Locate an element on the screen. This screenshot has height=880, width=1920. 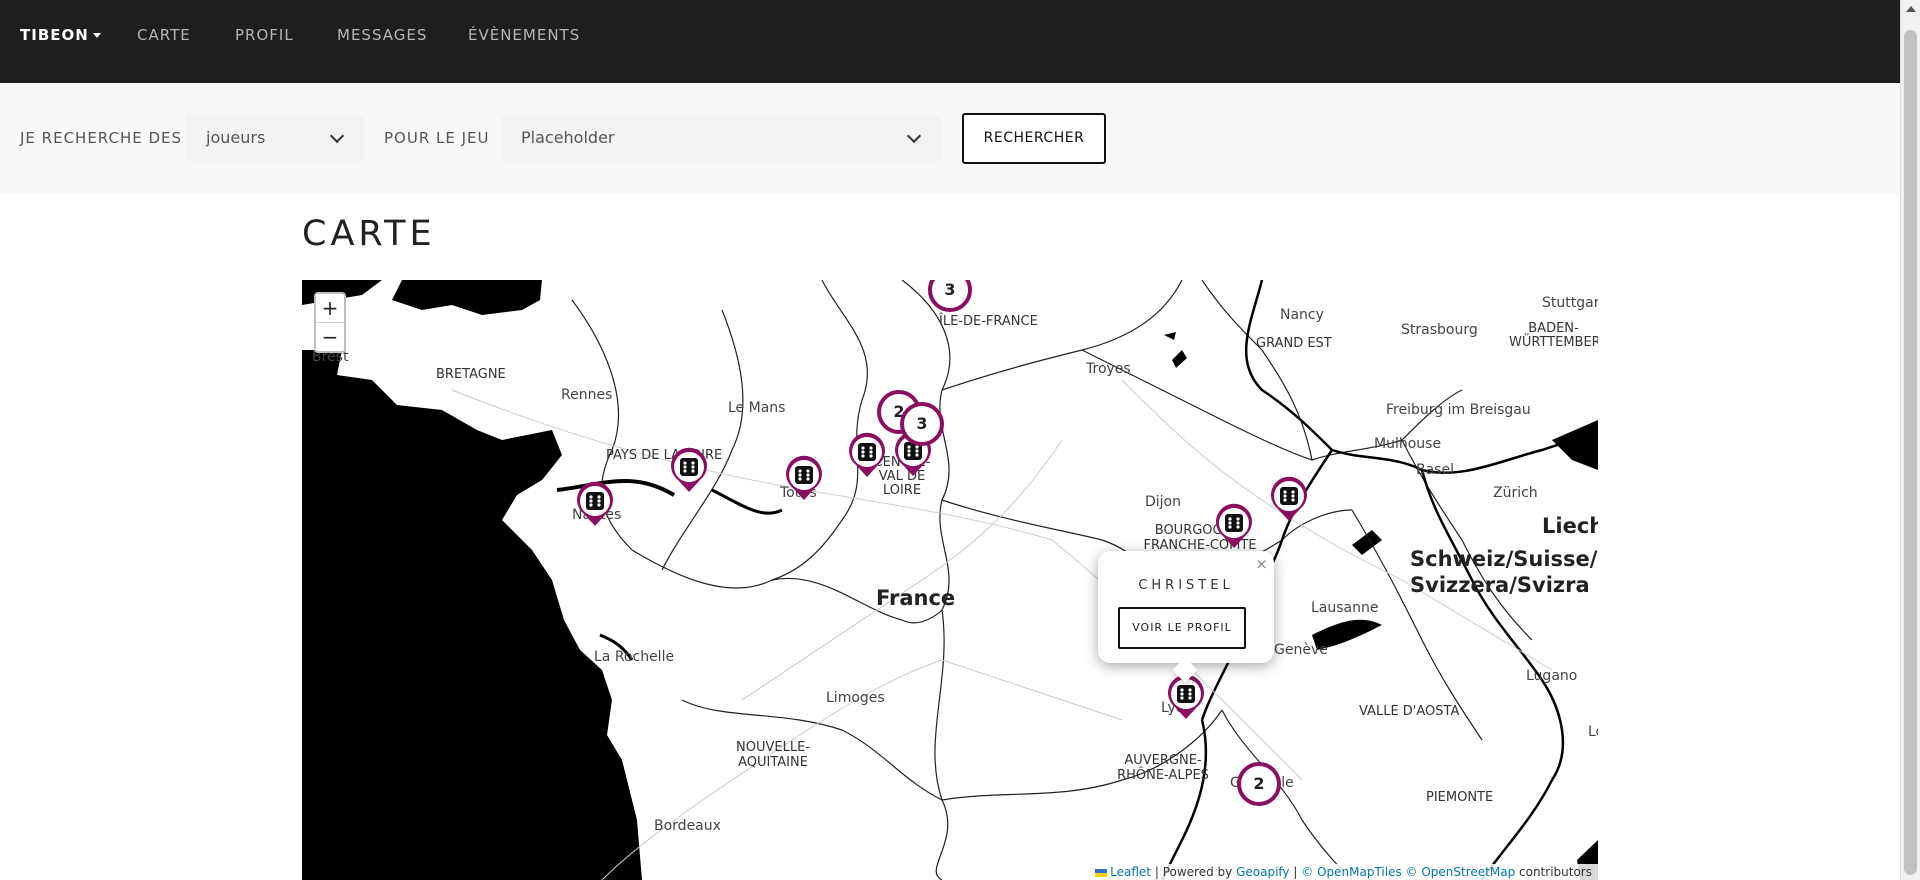
popup-user-name: CHRISTEL is located at coordinates (1186, 585).